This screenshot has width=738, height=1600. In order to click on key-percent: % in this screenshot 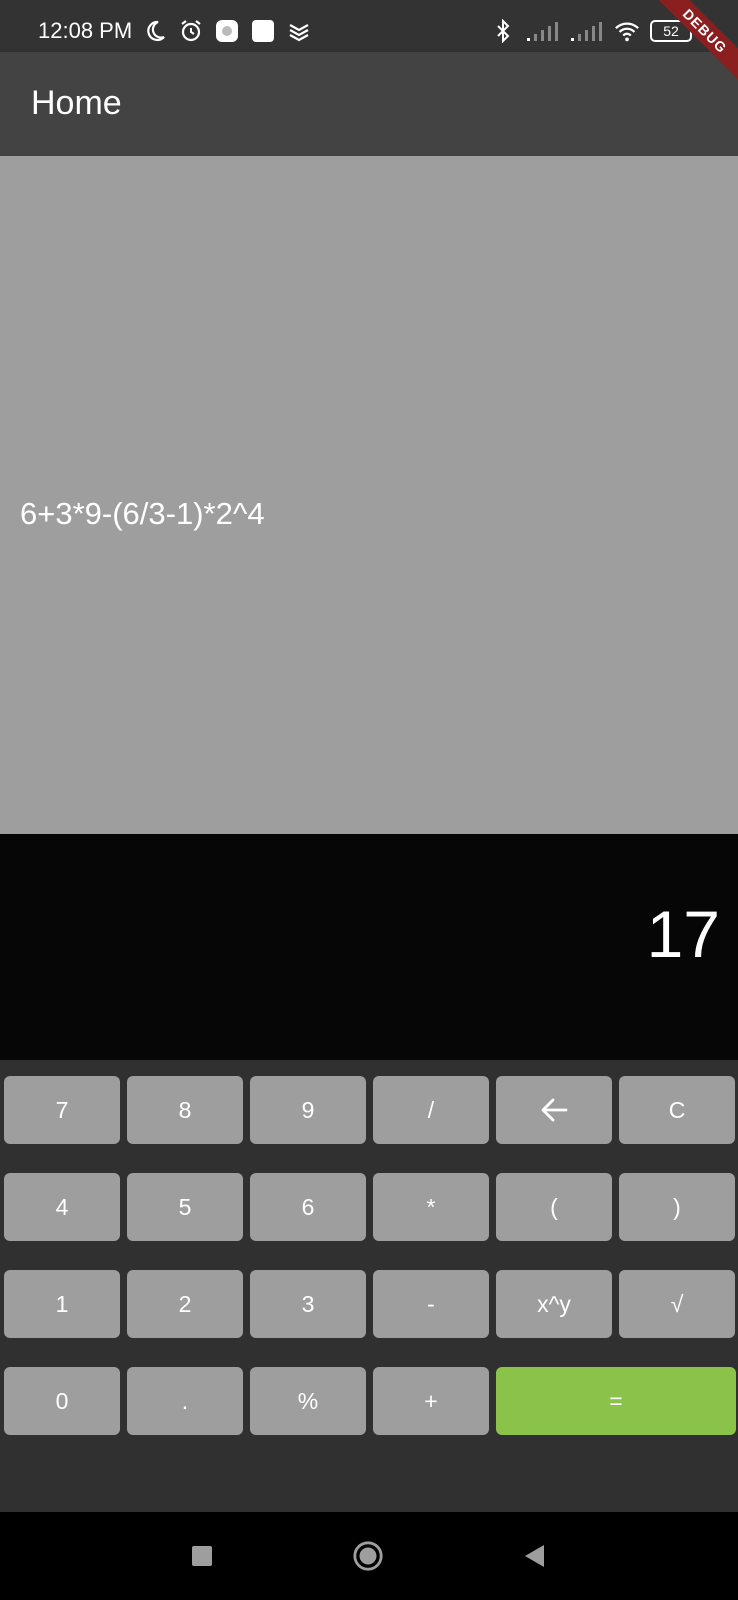, I will do `click(308, 1401)`.